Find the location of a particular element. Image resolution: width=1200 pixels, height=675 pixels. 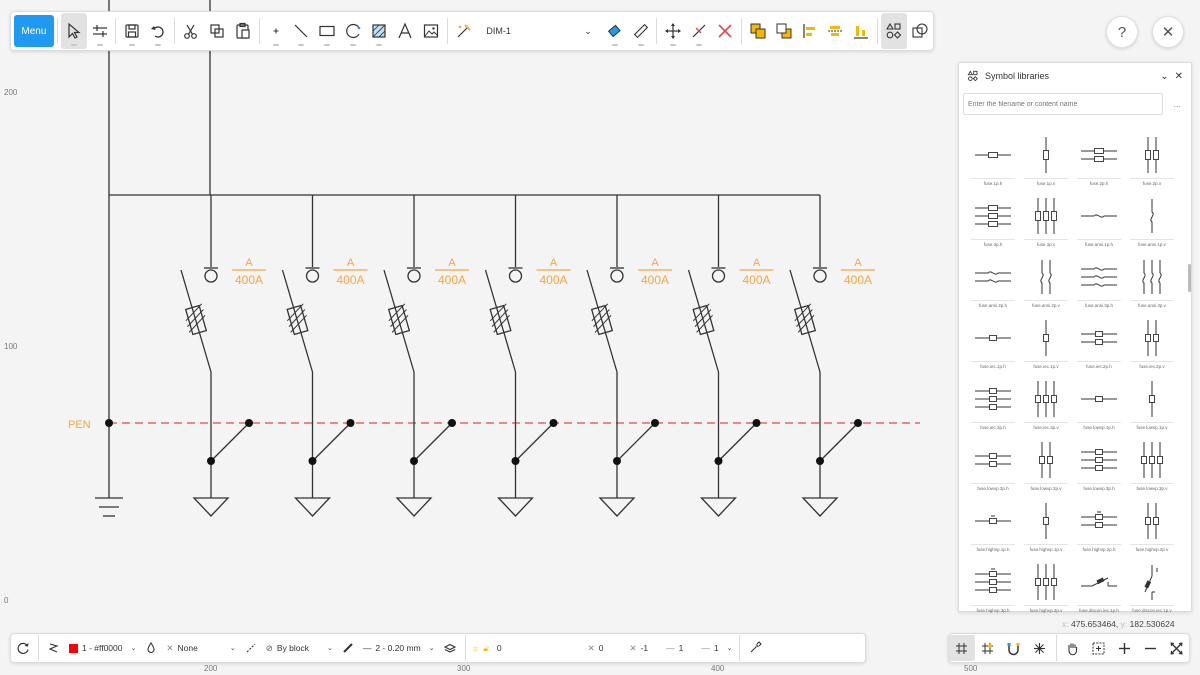

match-properties-button is located at coordinates (54, 648).